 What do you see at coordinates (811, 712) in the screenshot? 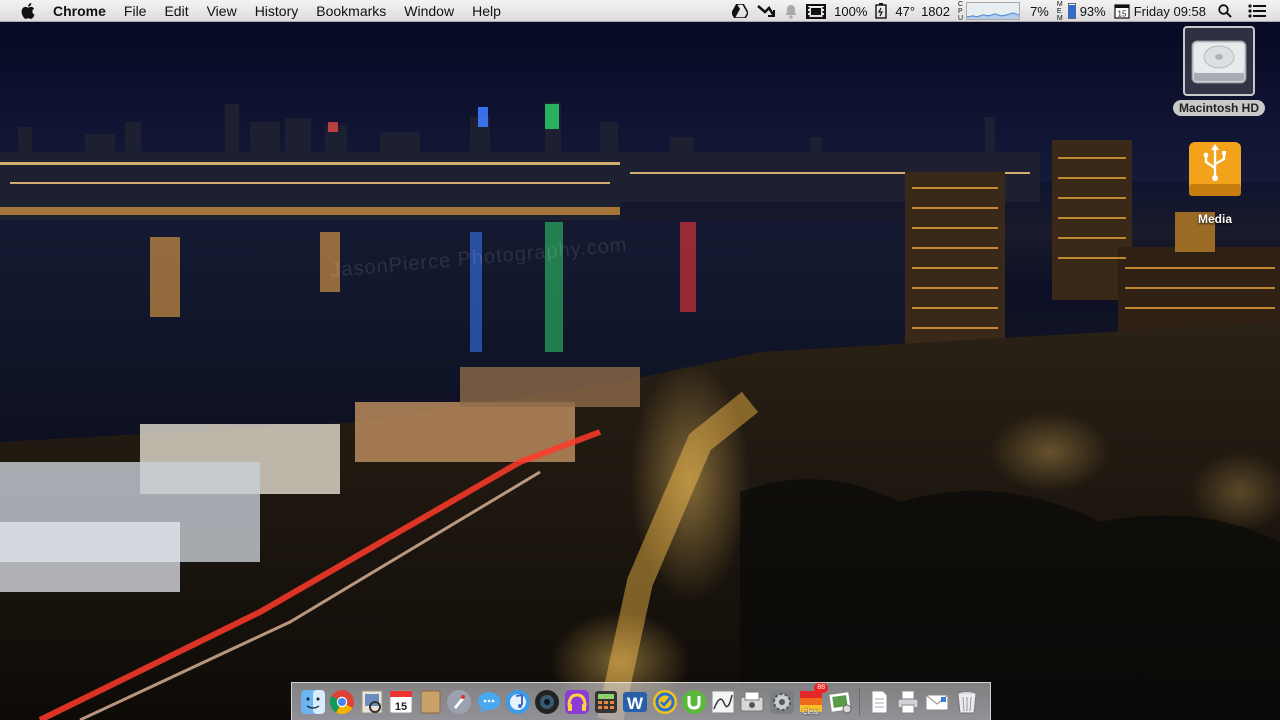
I see `dock-caption: Clear` at bounding box center [811, 712].